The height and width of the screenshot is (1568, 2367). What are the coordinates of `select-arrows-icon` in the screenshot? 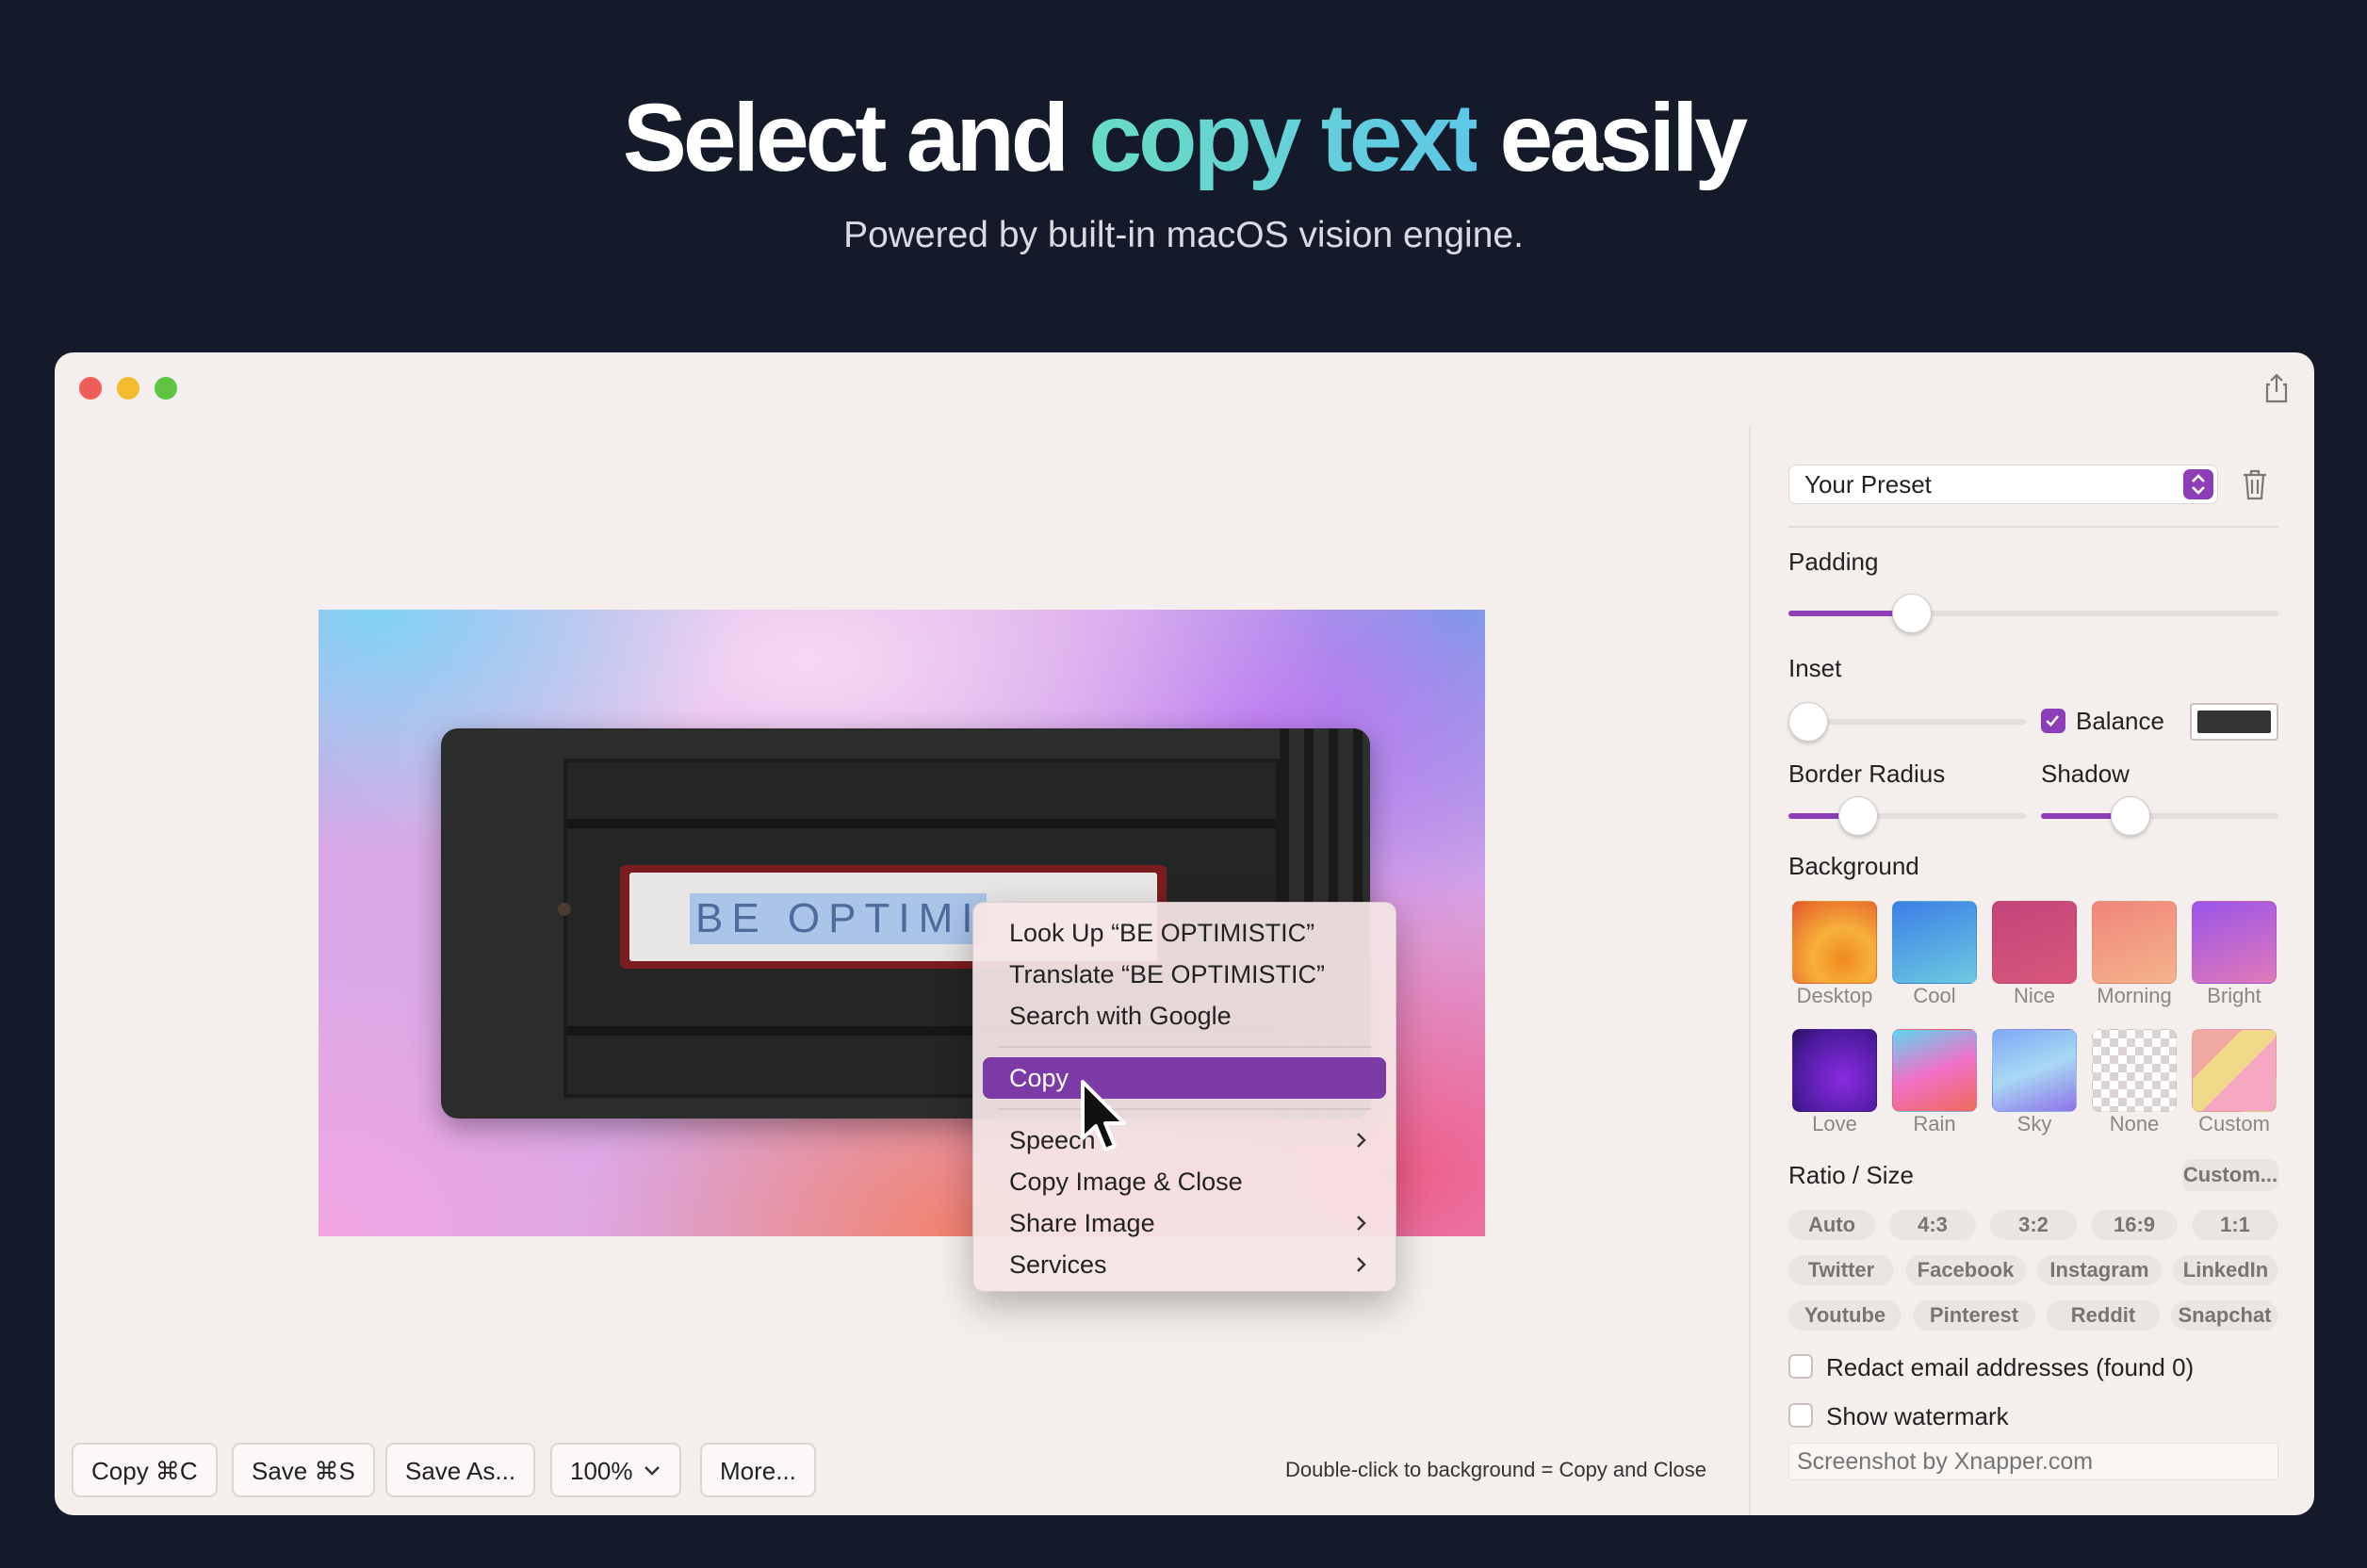 It's located at (2198, 484).